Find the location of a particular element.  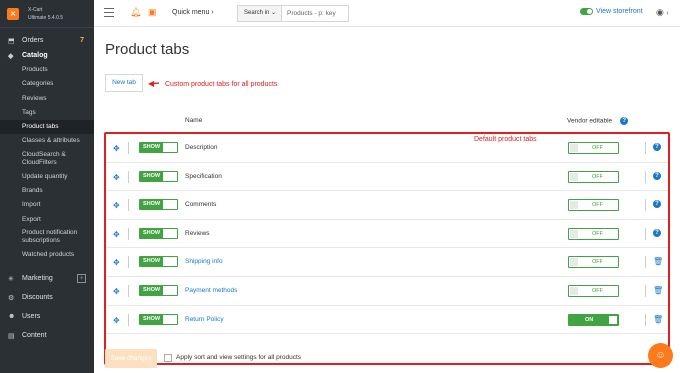

tab-name: Return Policy is located at coordinates (204, 319).